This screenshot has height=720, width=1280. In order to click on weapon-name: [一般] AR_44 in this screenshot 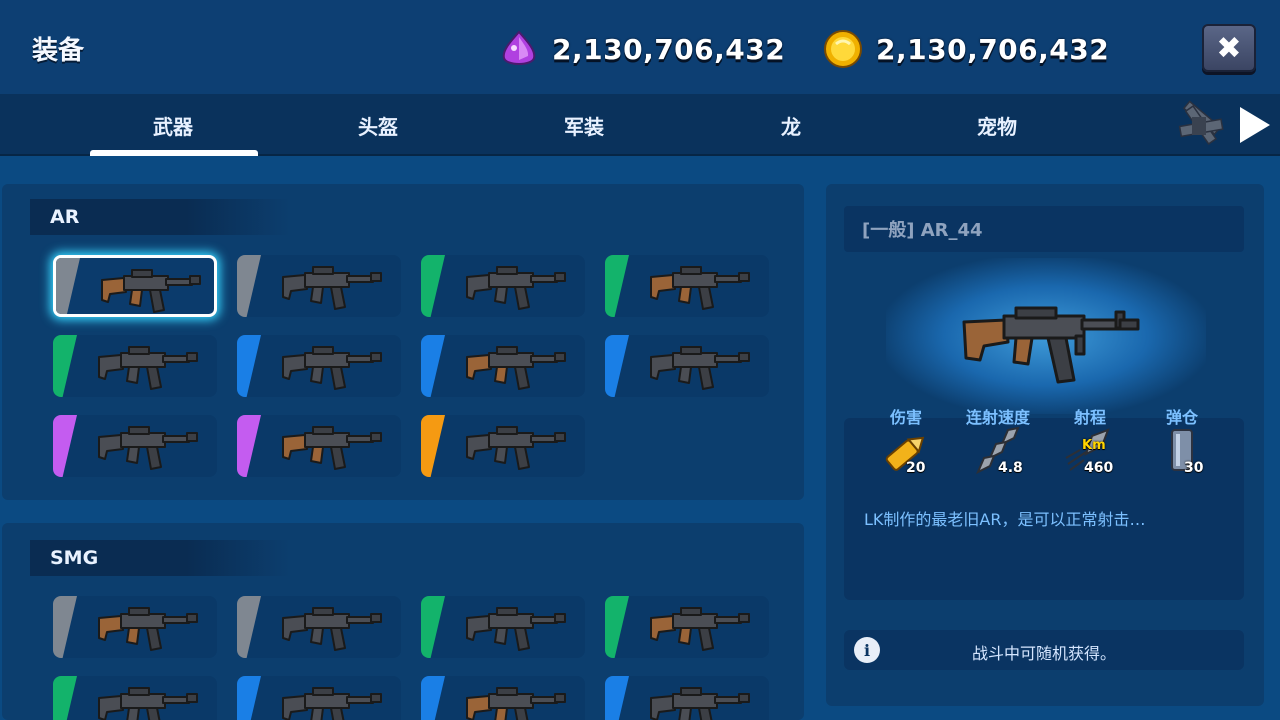, I will do `click(1044, 229)`.